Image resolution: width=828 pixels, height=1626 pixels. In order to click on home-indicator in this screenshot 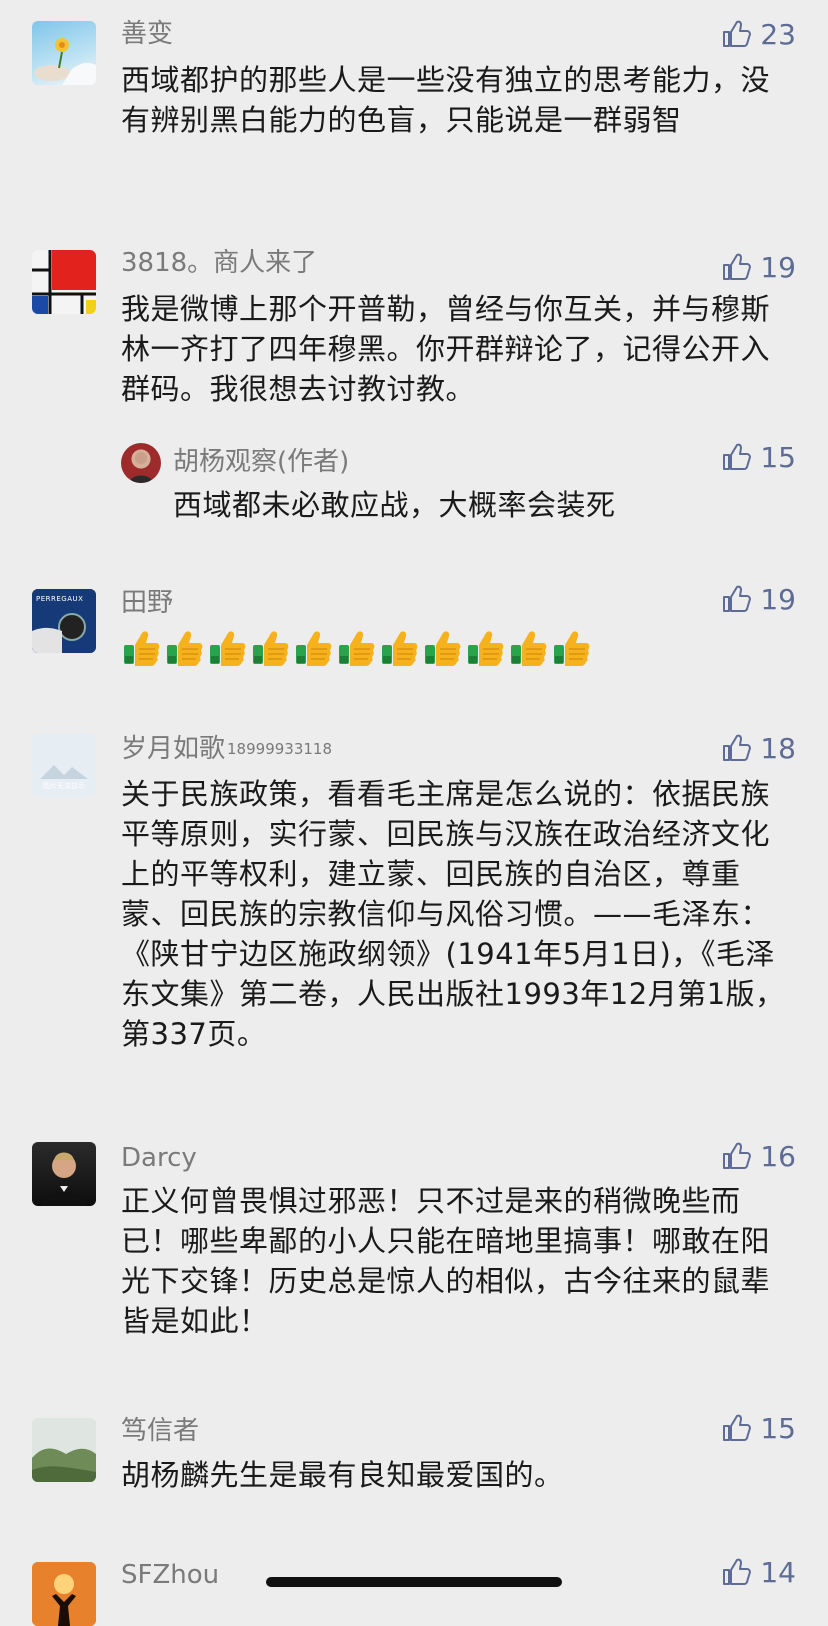, I will do `click(414, 1582)`.